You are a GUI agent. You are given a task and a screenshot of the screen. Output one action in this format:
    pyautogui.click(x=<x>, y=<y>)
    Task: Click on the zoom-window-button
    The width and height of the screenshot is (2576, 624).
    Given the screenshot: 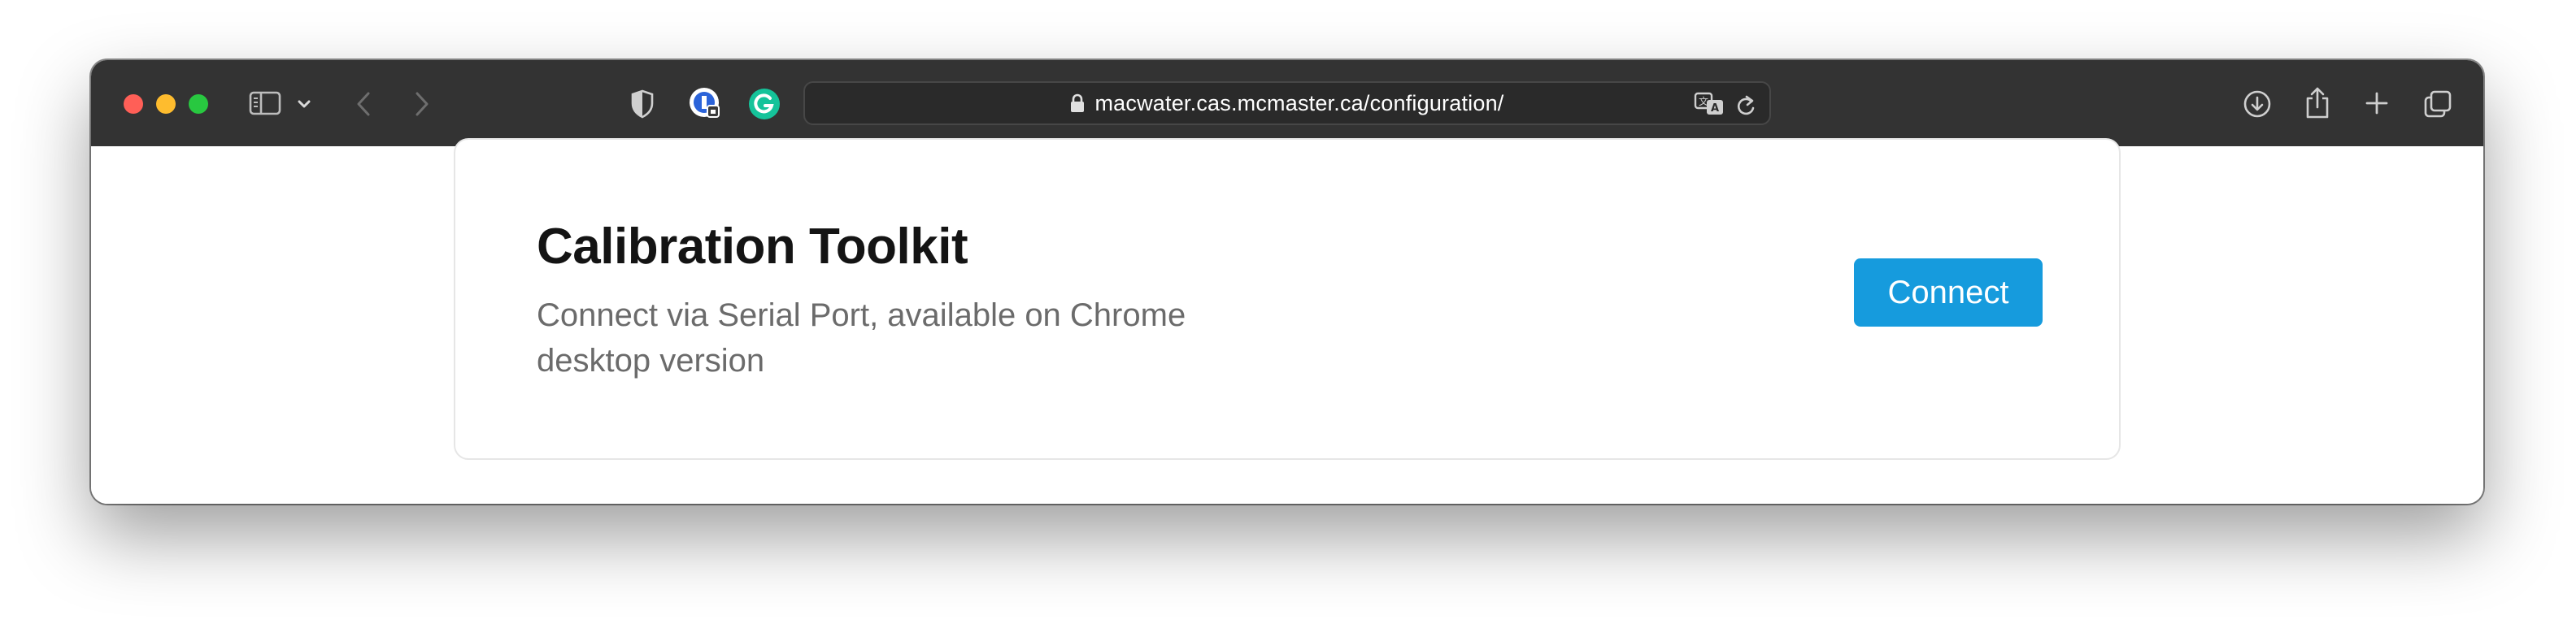 What is the action you would take?
    pyautogui.click(x=199, y=104)
    